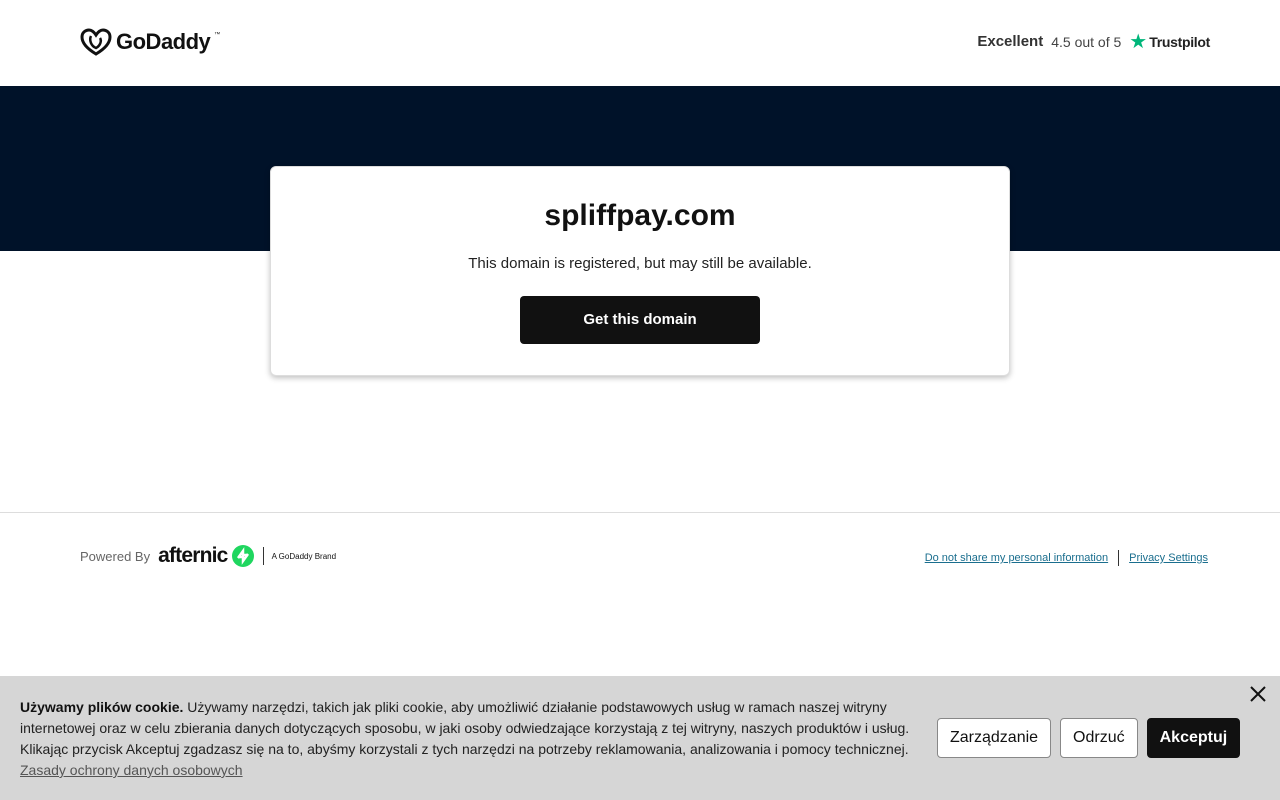 This screenshot has height=800, width=1280. Describe the element at coordinates (640, 215) in the screenshot. I see `domain-name: spliffpay.com` at that location.